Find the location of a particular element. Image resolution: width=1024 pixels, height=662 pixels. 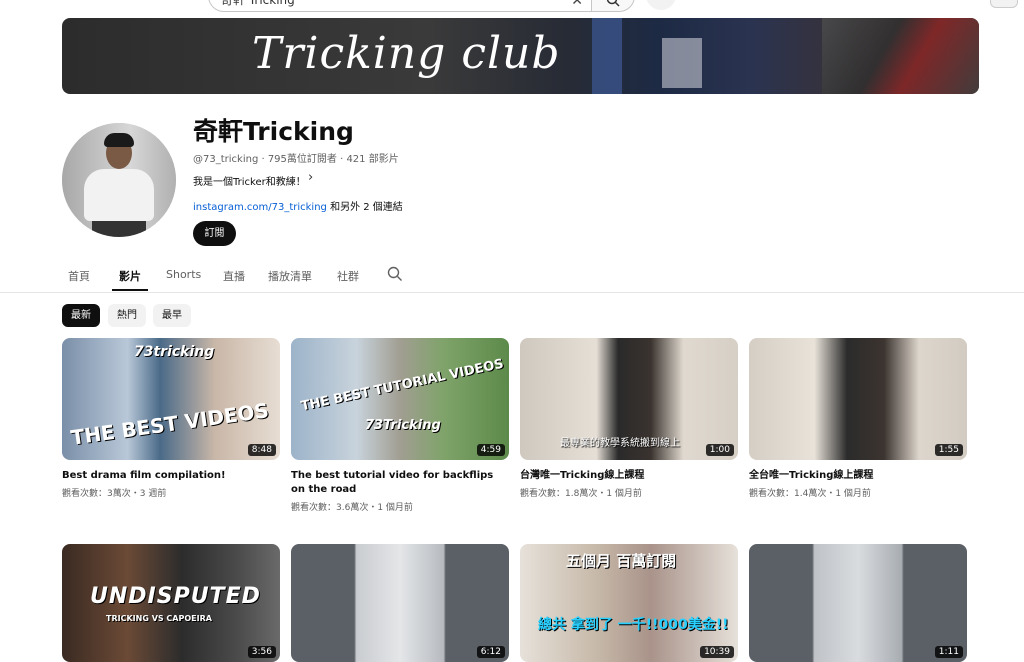

video-duration: 1:55 is located at coordinates (948, 450).